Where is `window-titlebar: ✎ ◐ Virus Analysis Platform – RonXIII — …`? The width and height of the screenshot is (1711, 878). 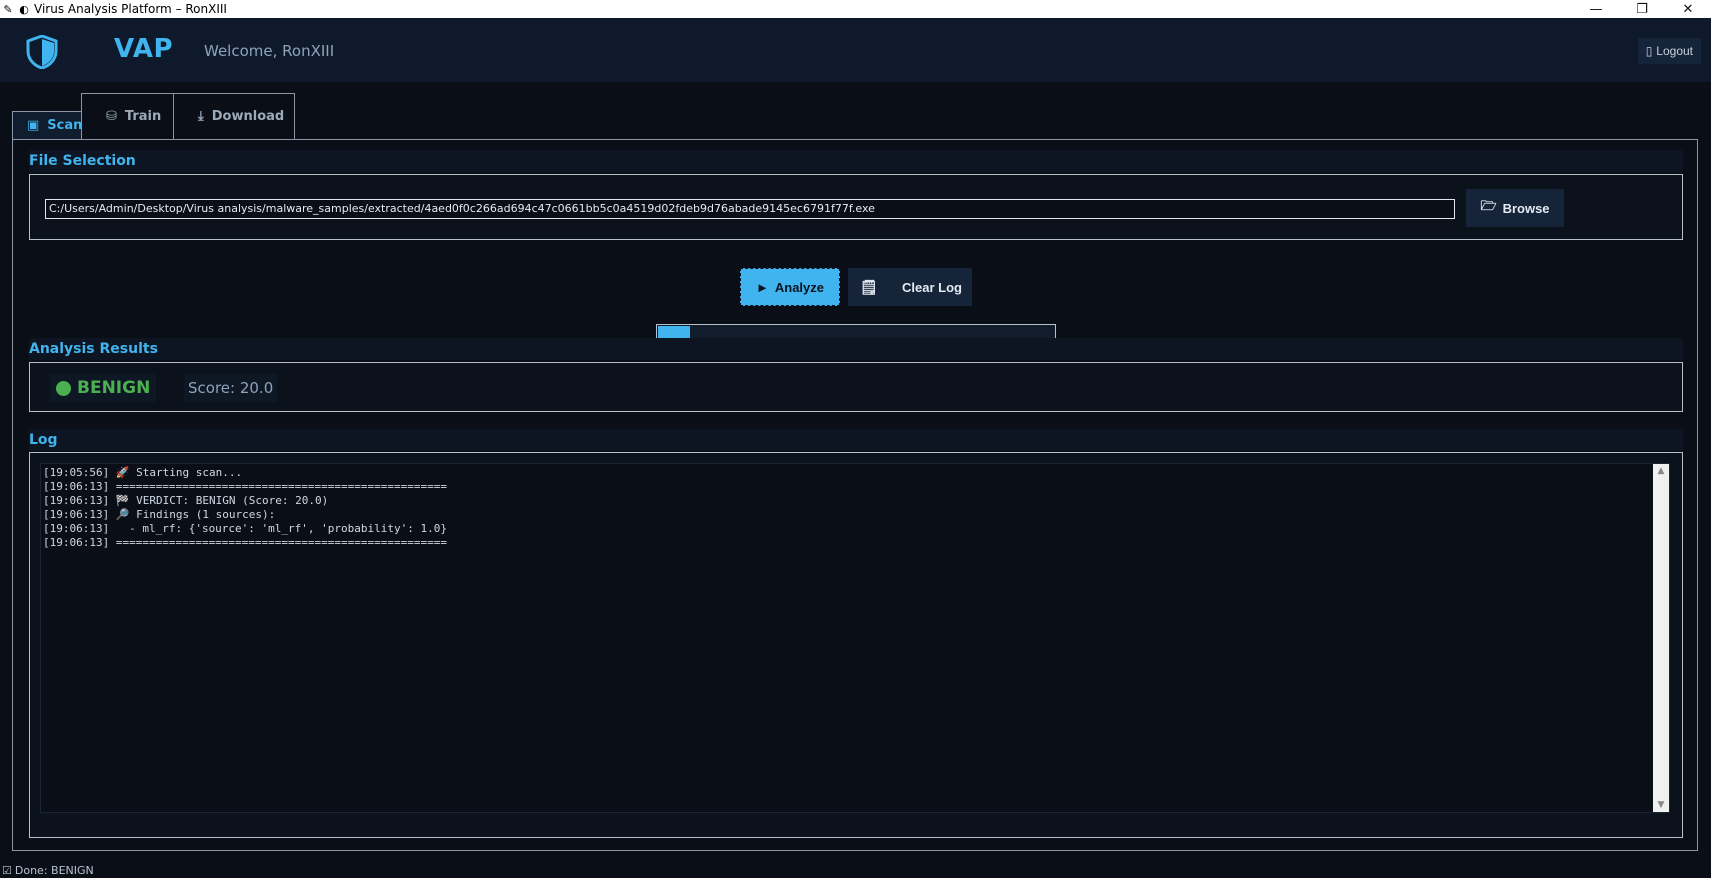 window-titlebar: ✎ ◐ Virus Analysis Platform – RonXIII — … is located at coordinates (855, 9).